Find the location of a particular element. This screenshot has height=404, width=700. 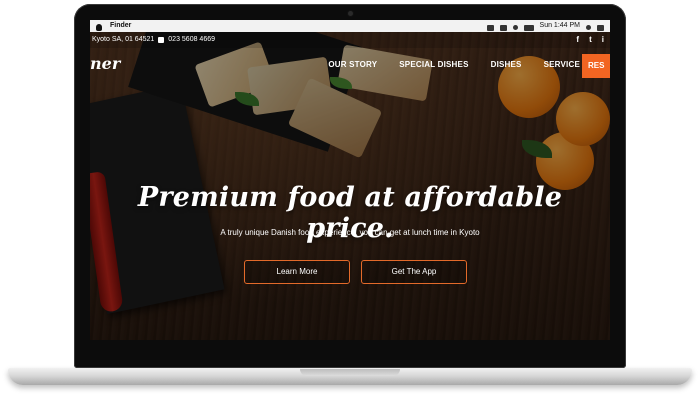

menubar-clock: Sun 1:44 PM is located at coordinates (560, 26).